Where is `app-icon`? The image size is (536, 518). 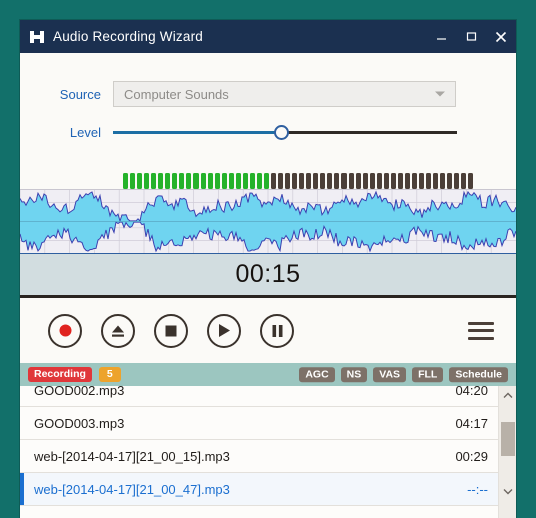
app-icon is located at coordinates (37, 37).